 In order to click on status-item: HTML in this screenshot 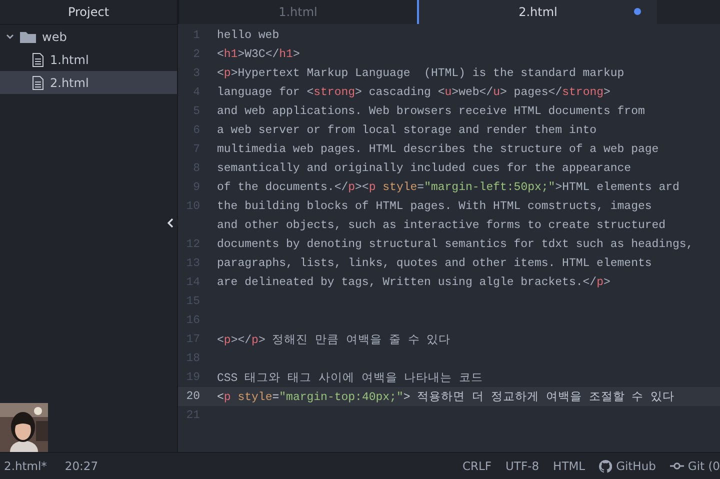, I will do `click(569, 466)`.